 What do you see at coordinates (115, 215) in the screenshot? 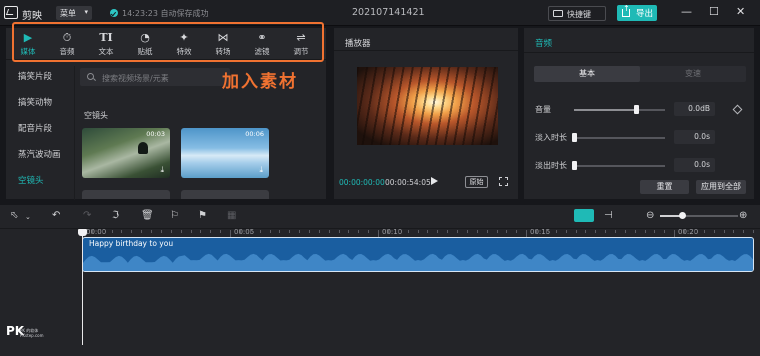
I see `split-icon: ℑ` at bounding box center [115, 215].